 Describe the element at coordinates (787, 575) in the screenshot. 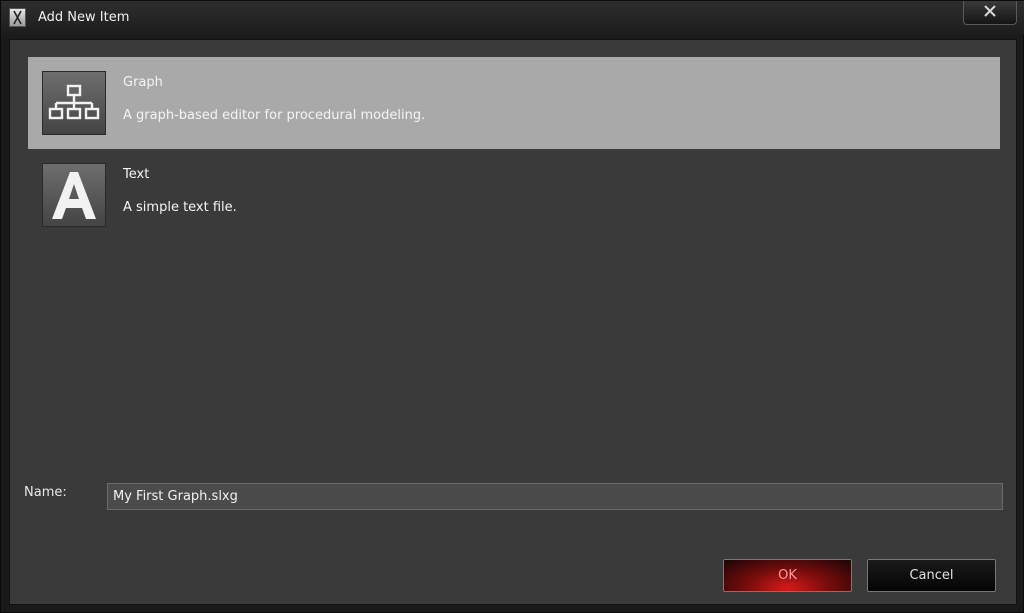

I see `ok-button: OK` at that location.